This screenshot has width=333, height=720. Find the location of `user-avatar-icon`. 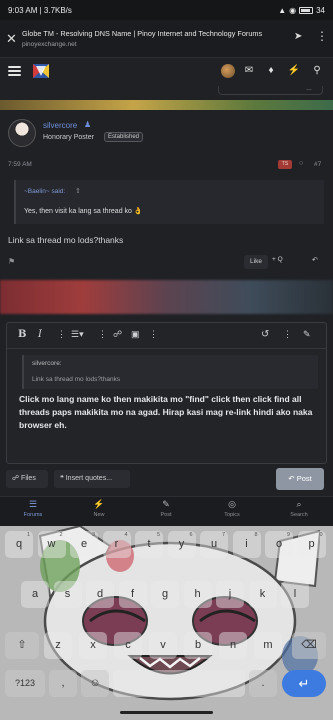

user-avatar-icon is located at coordinates (228, 71).